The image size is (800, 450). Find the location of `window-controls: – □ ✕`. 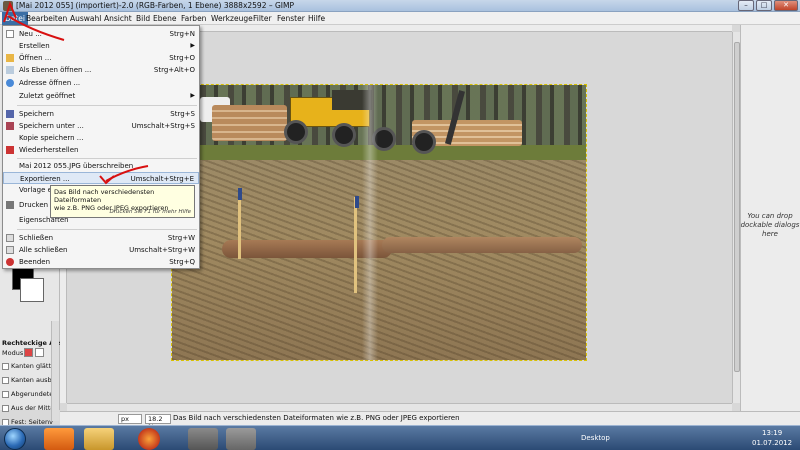

window-controls: – □ ✕ is located at coordinates (768, 5).